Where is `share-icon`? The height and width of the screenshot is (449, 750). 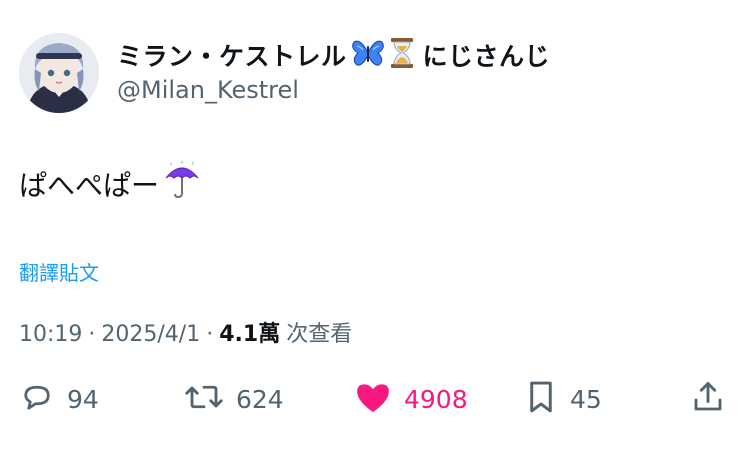 share-icon is located at coordinates (708, 399).